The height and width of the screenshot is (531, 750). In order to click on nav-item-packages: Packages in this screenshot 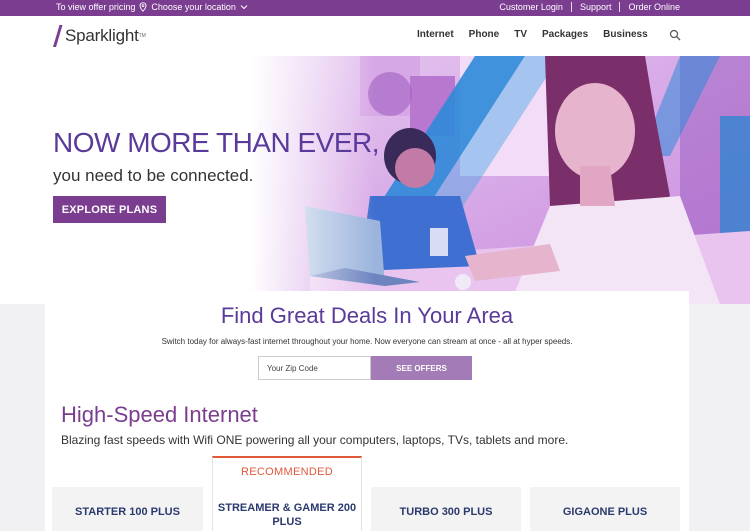, I will do `click(565, 34)`.